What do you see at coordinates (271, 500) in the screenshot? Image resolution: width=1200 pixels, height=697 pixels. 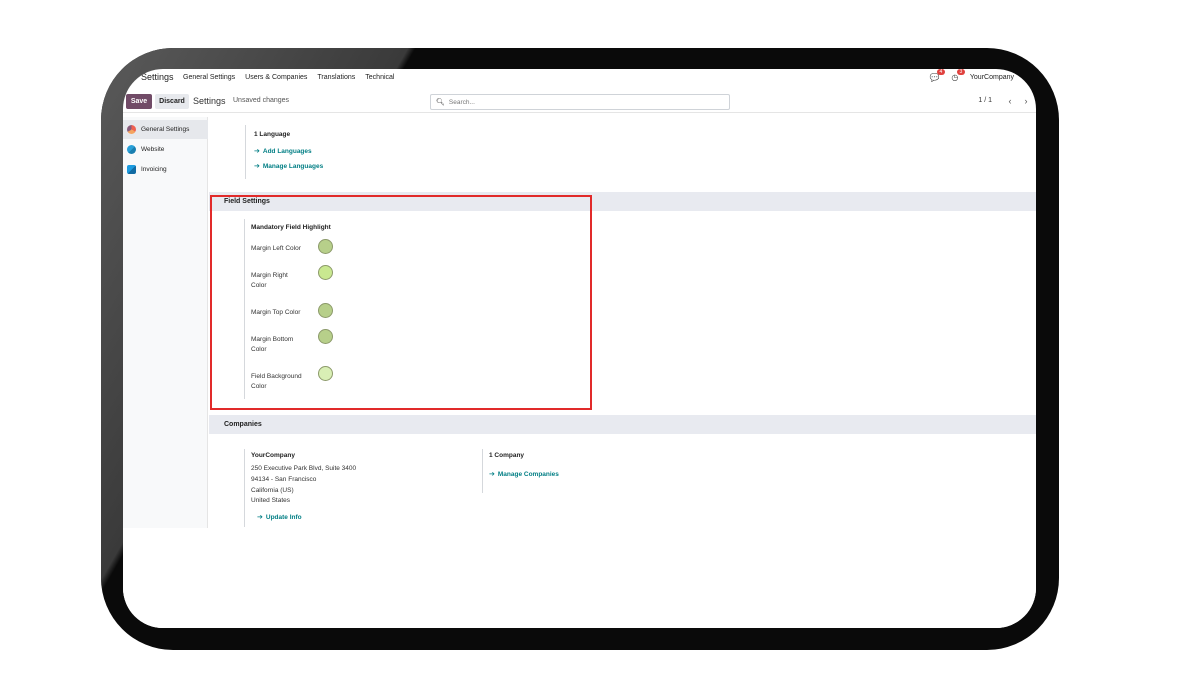 I see `company-address-line4: United States` at bounding box center [271, 500].